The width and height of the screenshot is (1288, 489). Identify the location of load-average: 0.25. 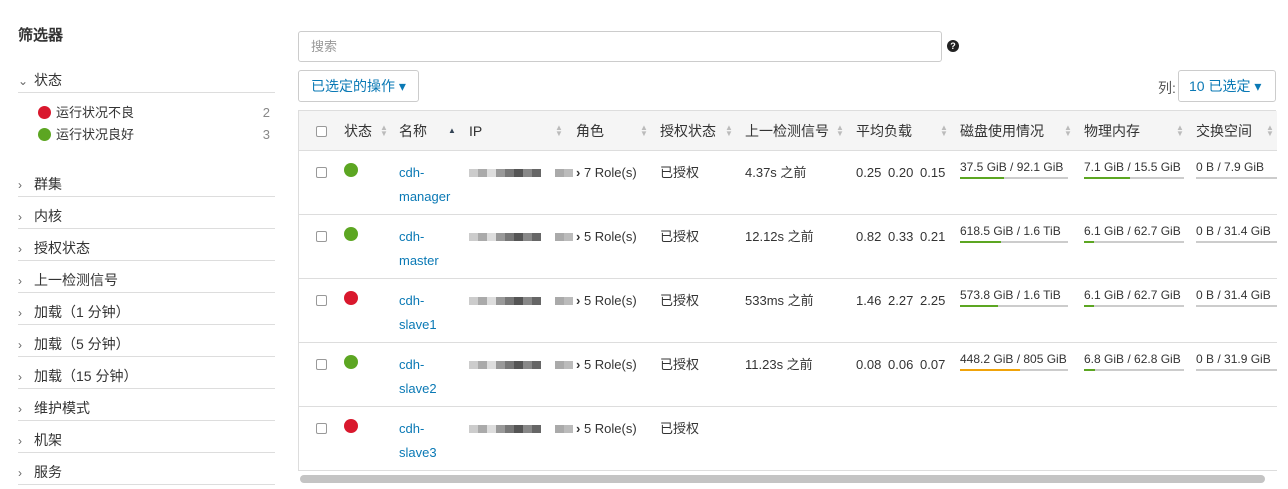
(869, 172).